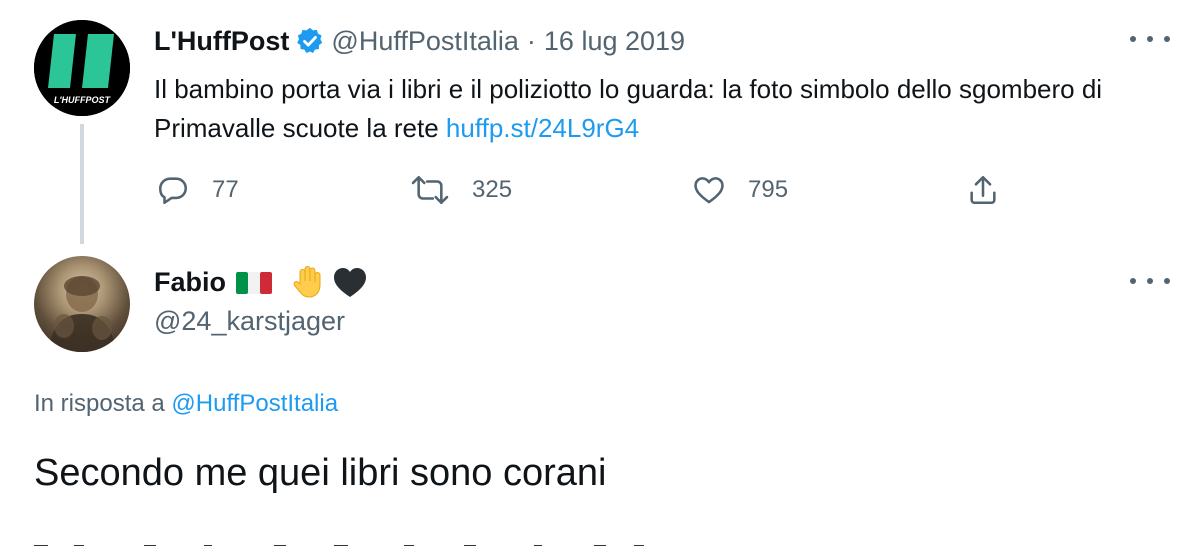 The image size is (1200, 546). What do you see at coordinates (254, 282) in the screenshot?
I see `italy-flag-icon` at bounding box center [254, 282].